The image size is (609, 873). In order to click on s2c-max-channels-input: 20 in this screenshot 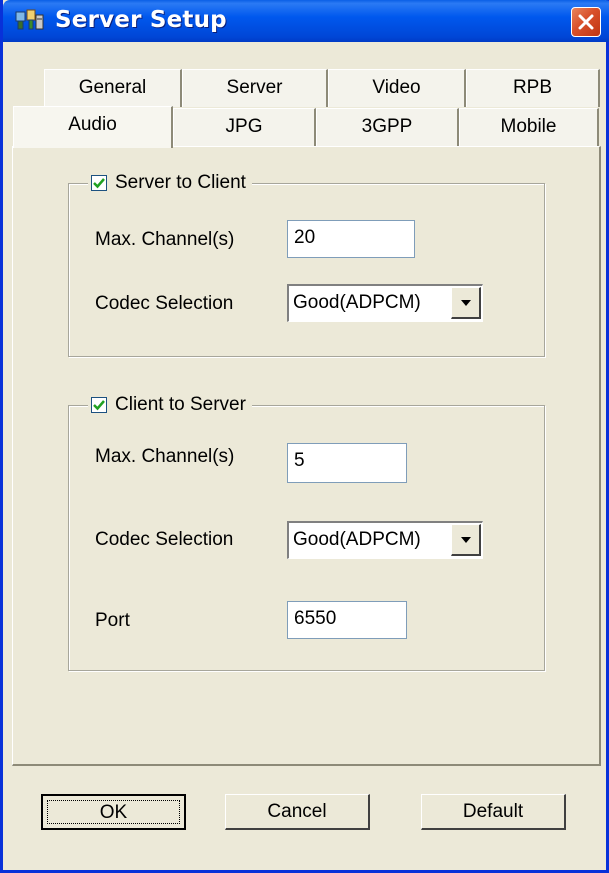, I will do `click(351, 239)`.